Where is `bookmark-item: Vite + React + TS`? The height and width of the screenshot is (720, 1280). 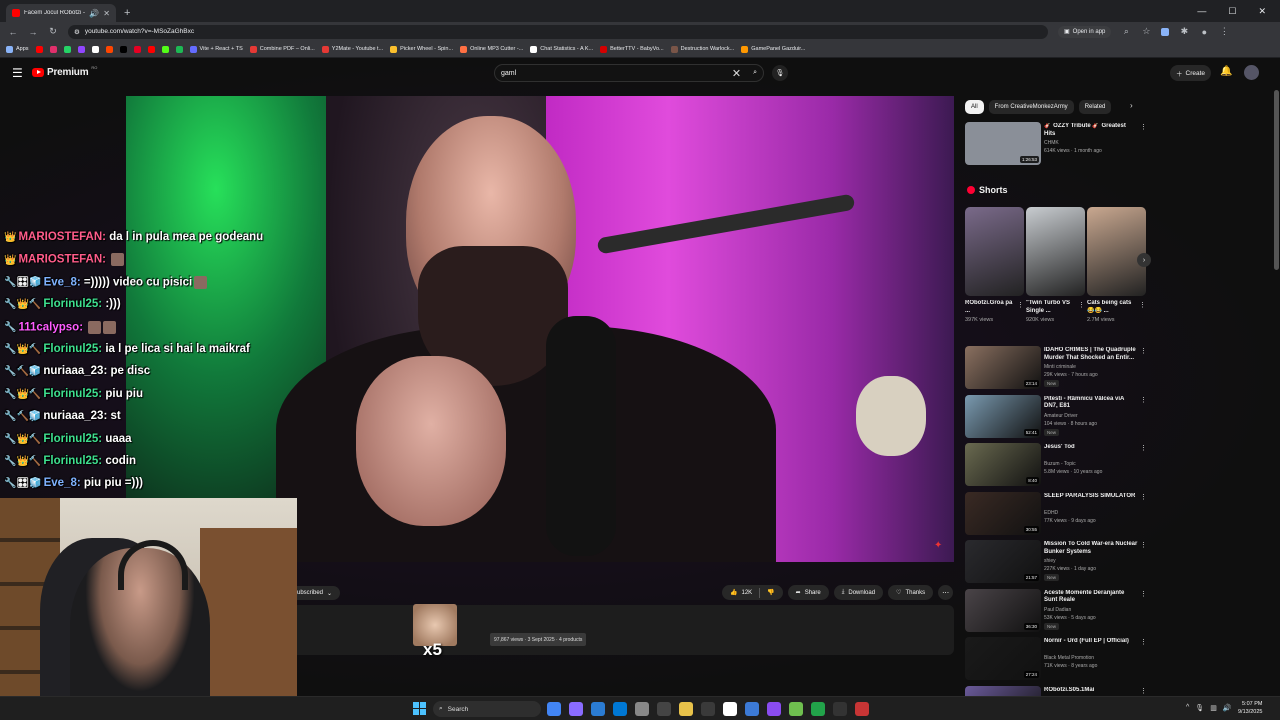
bookmark-item: Vite + React + TS is located at coordinates (216, 49).